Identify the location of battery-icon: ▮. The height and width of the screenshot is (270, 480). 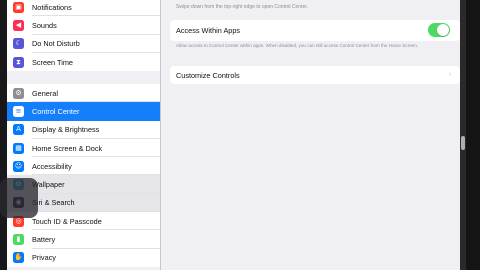
(18, 240).